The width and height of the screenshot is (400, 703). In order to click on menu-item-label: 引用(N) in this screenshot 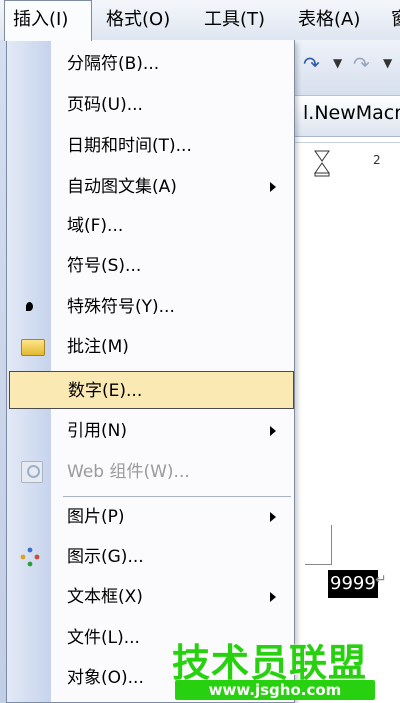, I will do `click(97, 431)`.